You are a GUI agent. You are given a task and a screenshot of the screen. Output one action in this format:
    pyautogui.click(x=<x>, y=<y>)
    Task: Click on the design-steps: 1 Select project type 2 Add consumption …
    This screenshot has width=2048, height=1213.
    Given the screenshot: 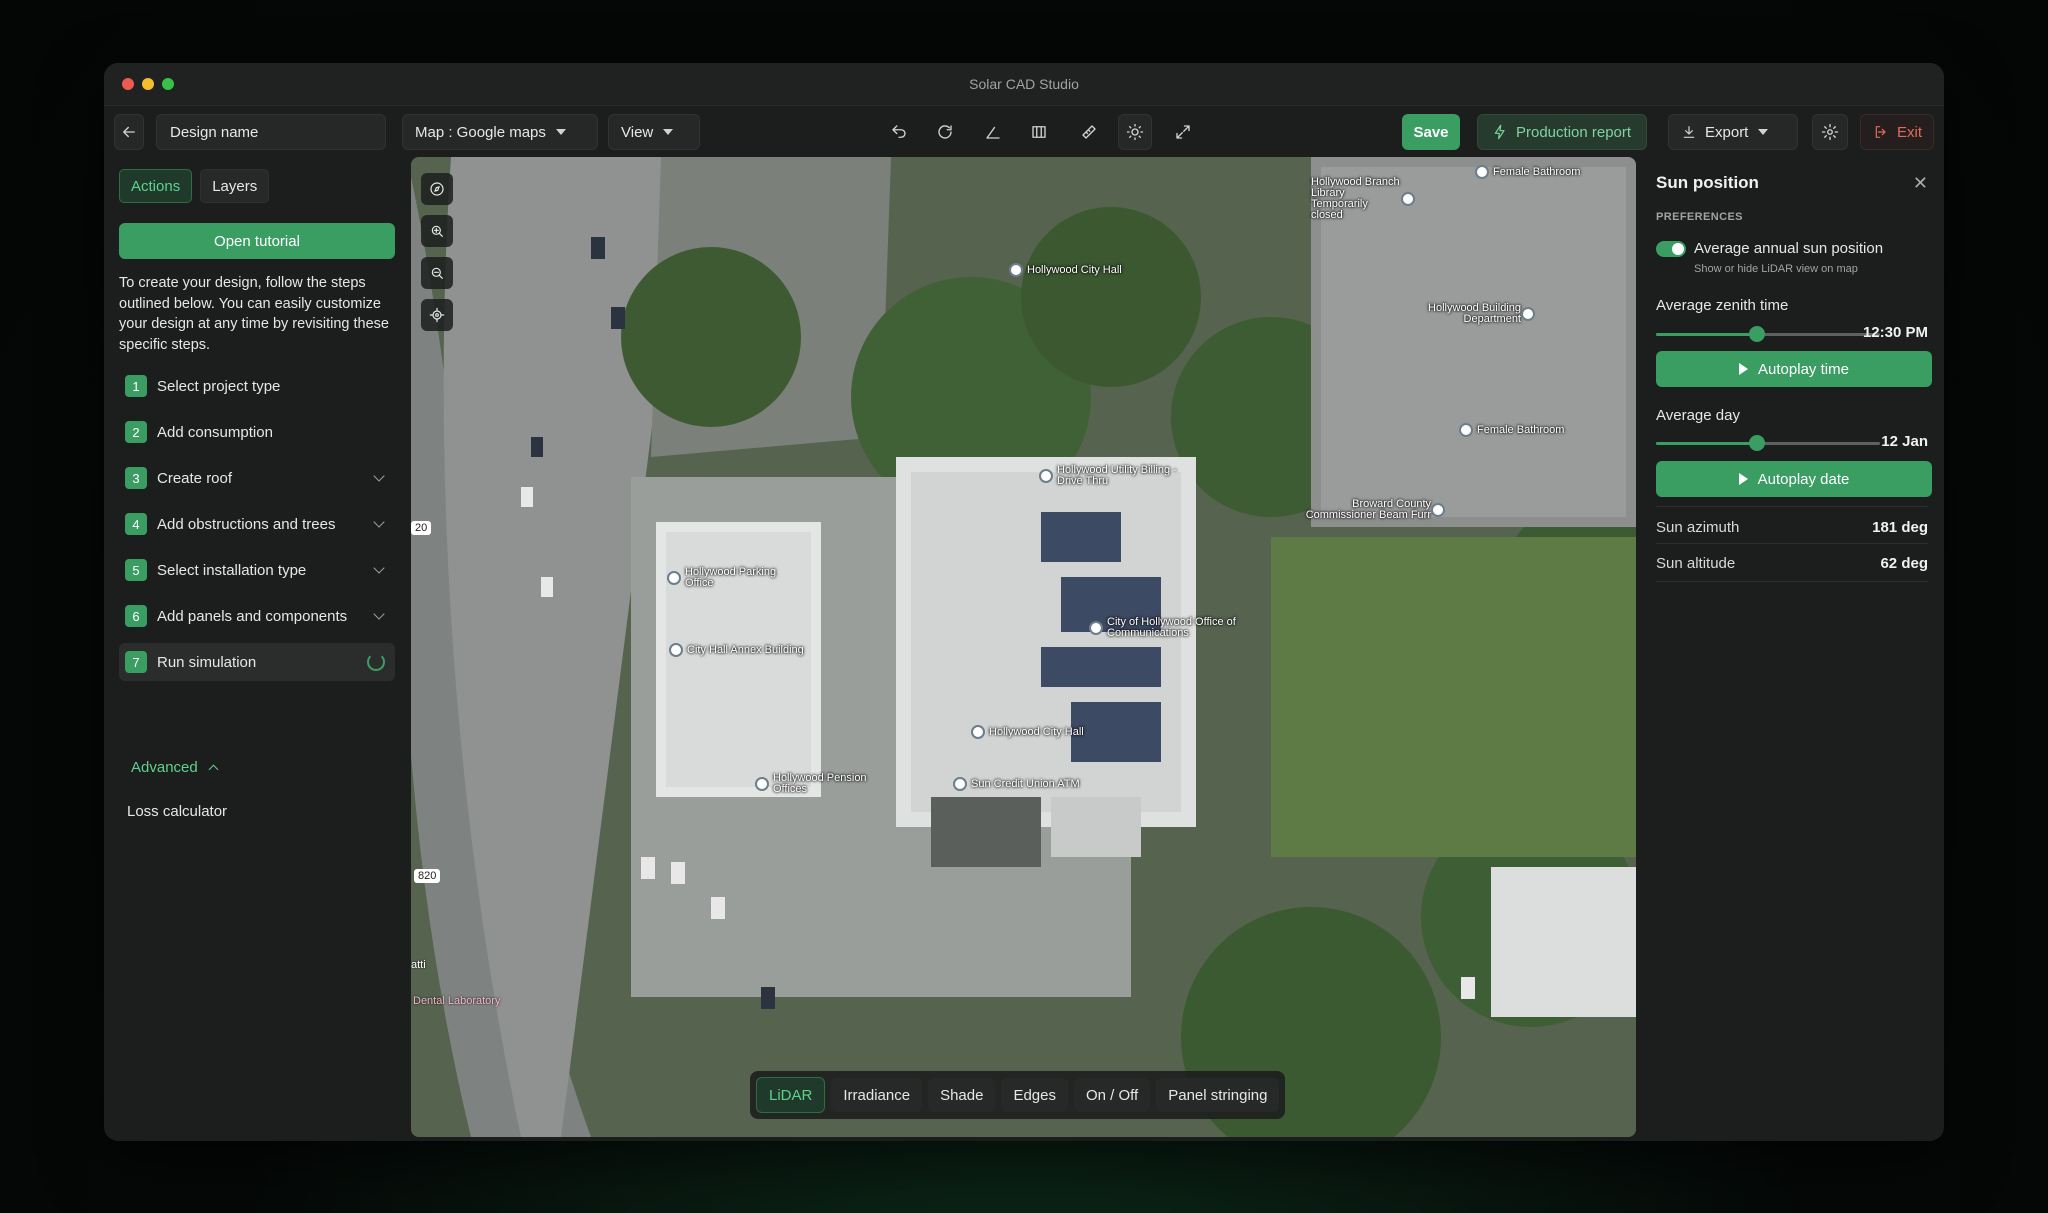 What is the action you would take?
    pyautogui.click(x=257, y=528)
    